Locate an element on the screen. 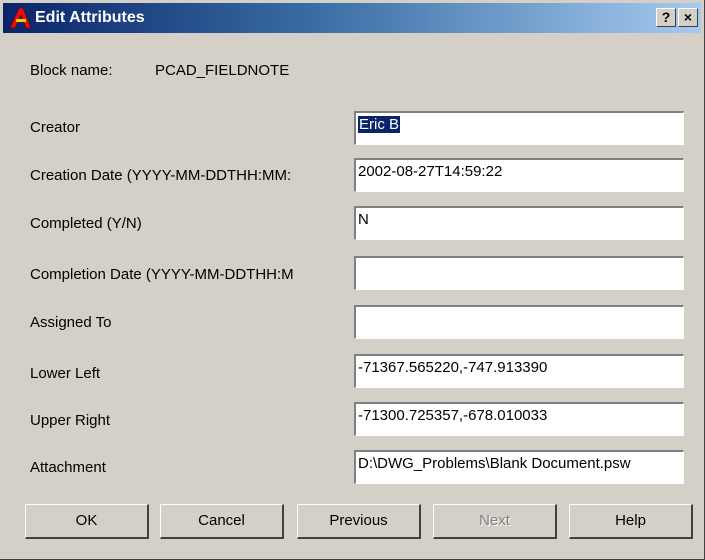 The height and width of the screenshot is (560, 705). close-icon: × is located at coordinates (688, 17).